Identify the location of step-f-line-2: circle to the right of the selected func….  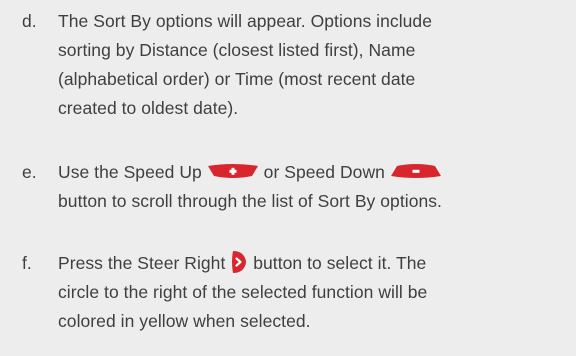
(243, 292).